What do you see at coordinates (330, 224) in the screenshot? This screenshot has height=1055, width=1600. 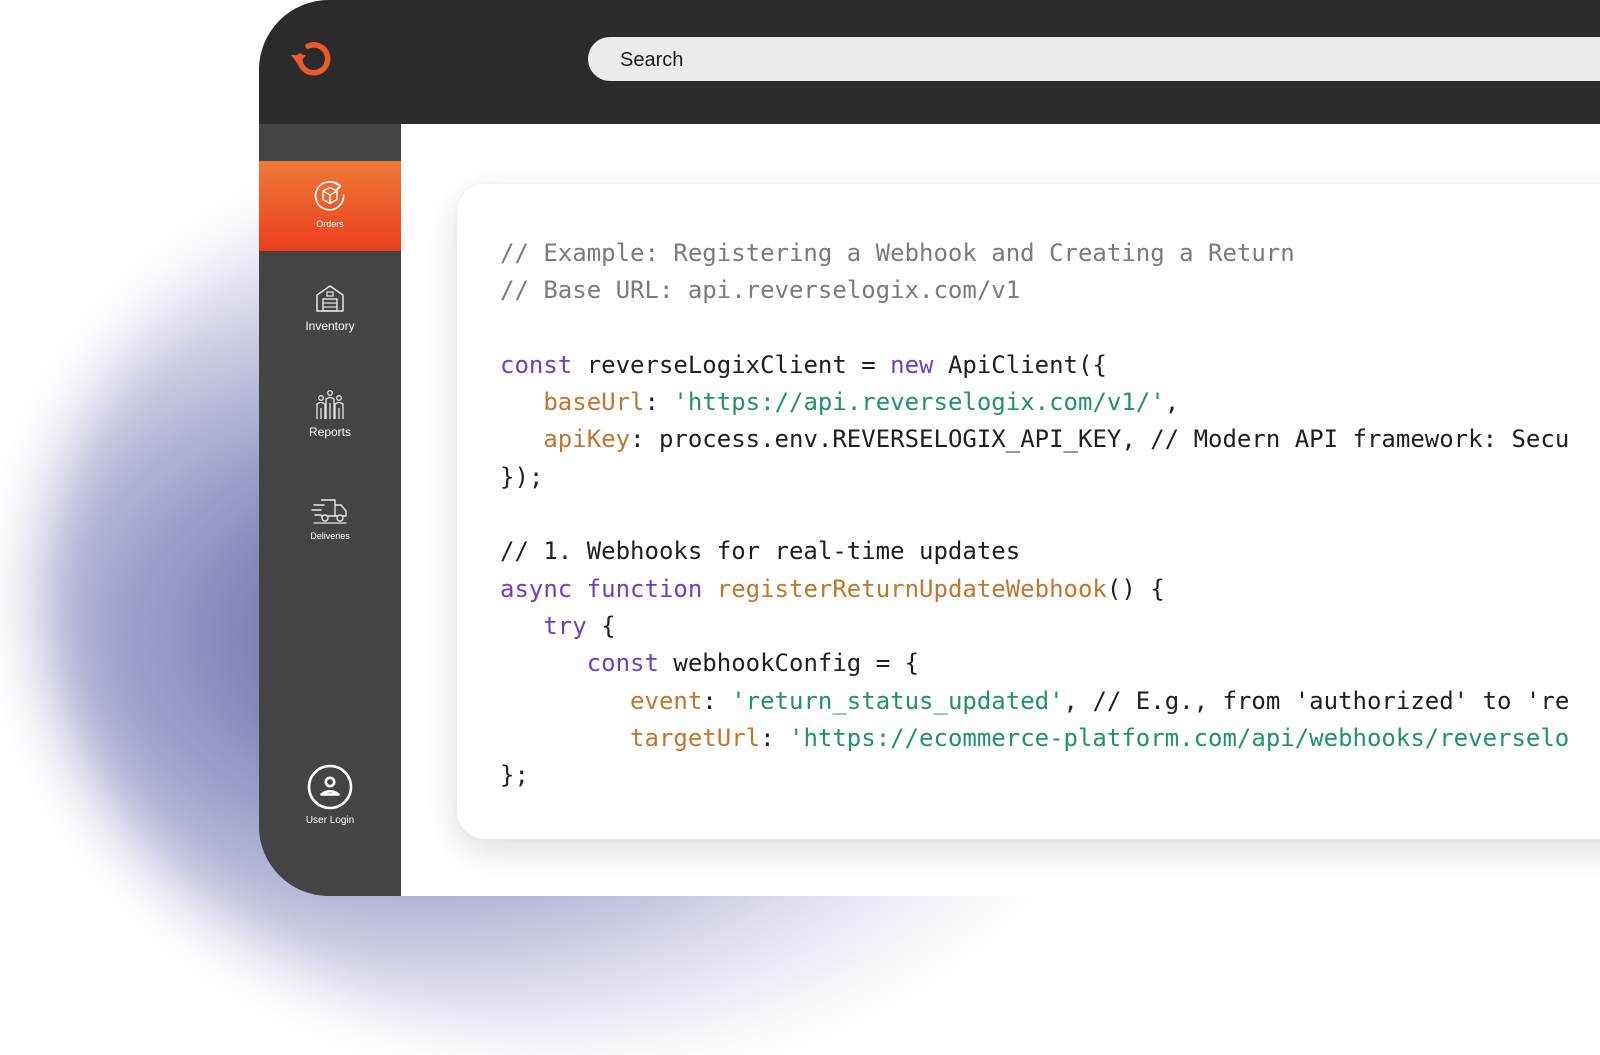 I see `sidebar-item-label: Orders` at bounding box center [330, 224].